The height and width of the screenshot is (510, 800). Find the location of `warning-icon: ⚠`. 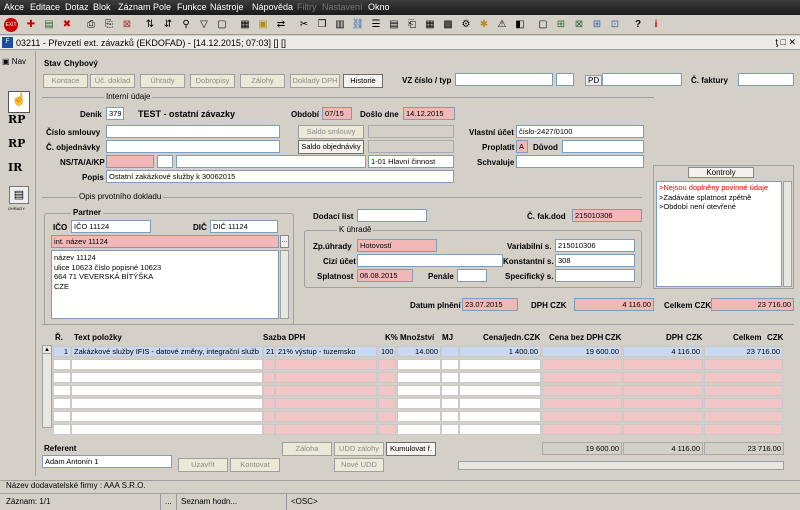

warning-icon: ⚠ is located at coordinates (502, 25).